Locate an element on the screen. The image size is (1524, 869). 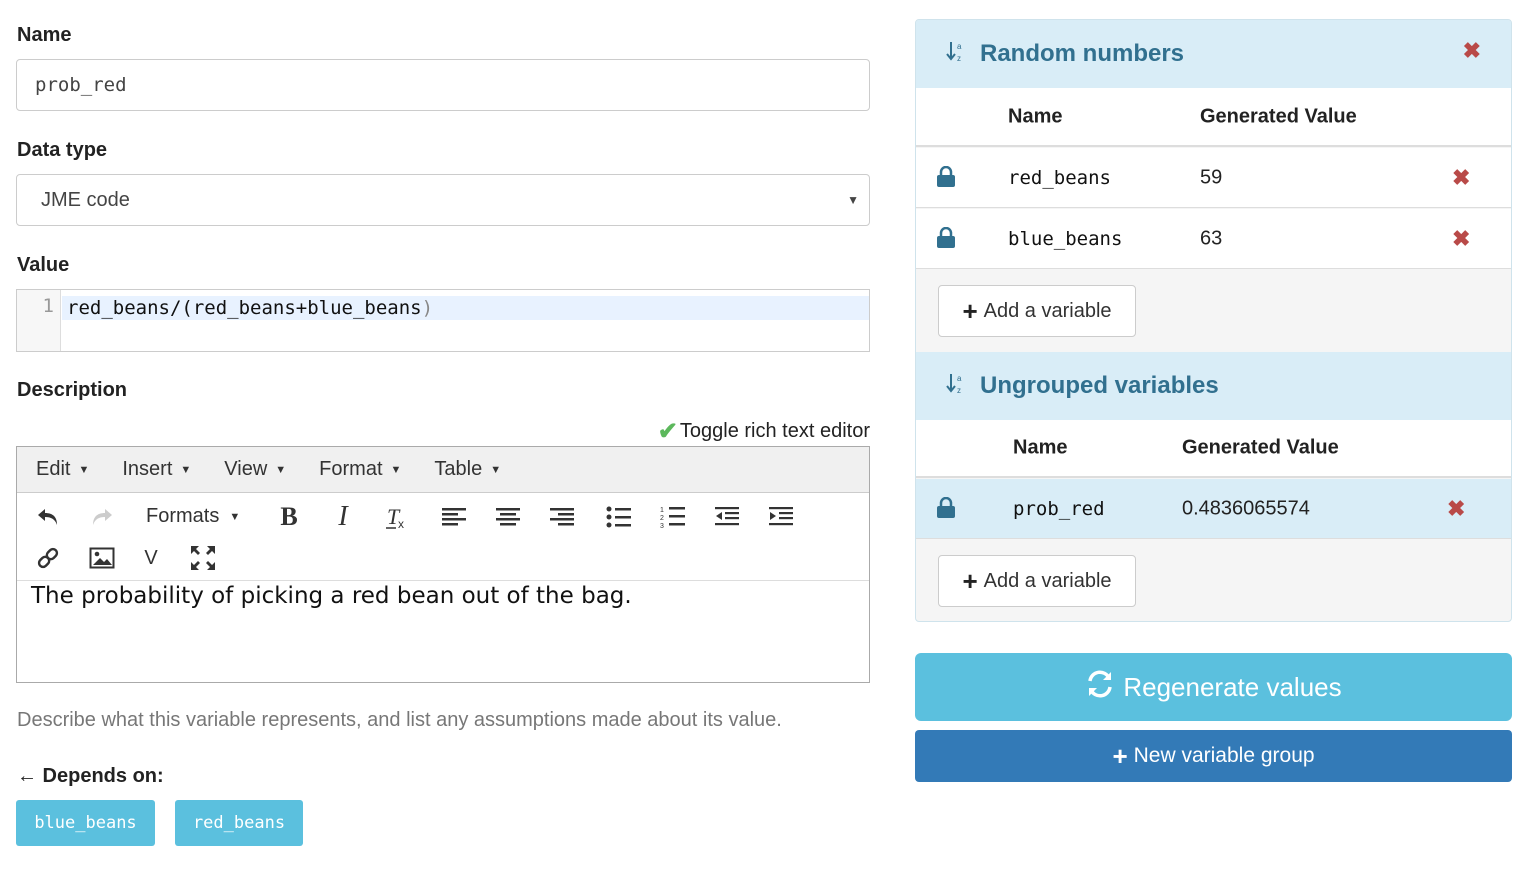
align-left-icon is located at coordinates (454, 517).